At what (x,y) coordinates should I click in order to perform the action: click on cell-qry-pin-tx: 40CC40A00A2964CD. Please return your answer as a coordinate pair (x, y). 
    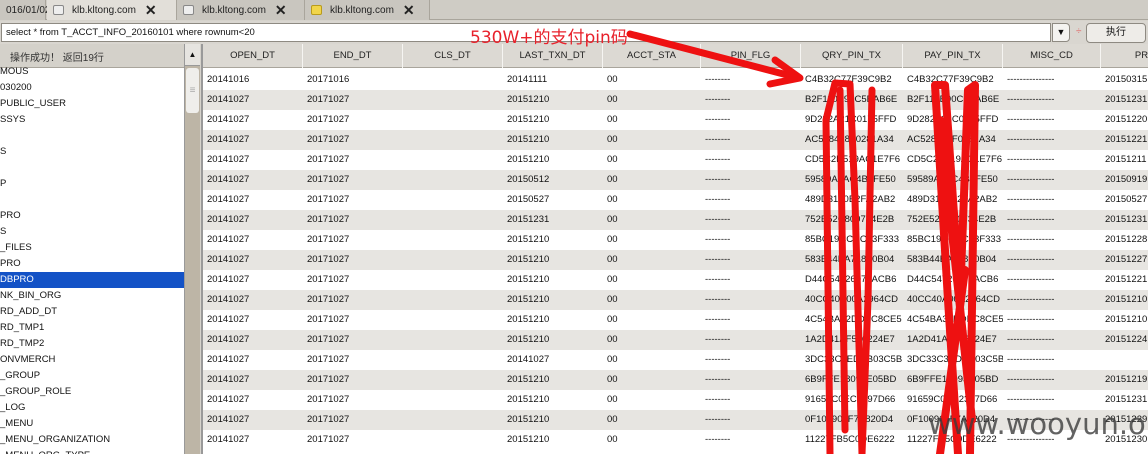
    Looking at the image, I should click on (852, 300).